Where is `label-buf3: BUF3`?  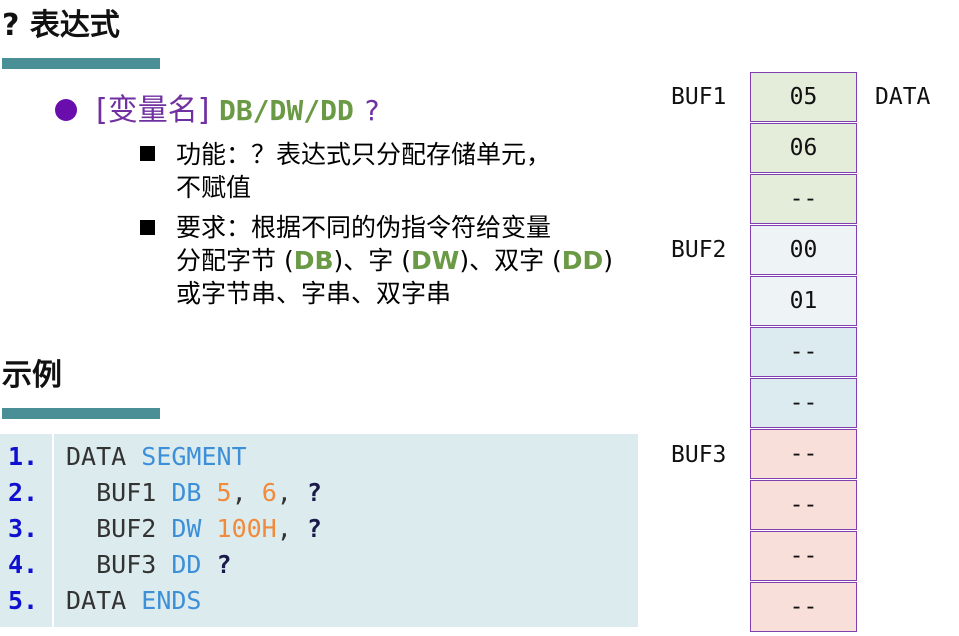
label-buf3: BUF3 is located at coordinates (699, 455).